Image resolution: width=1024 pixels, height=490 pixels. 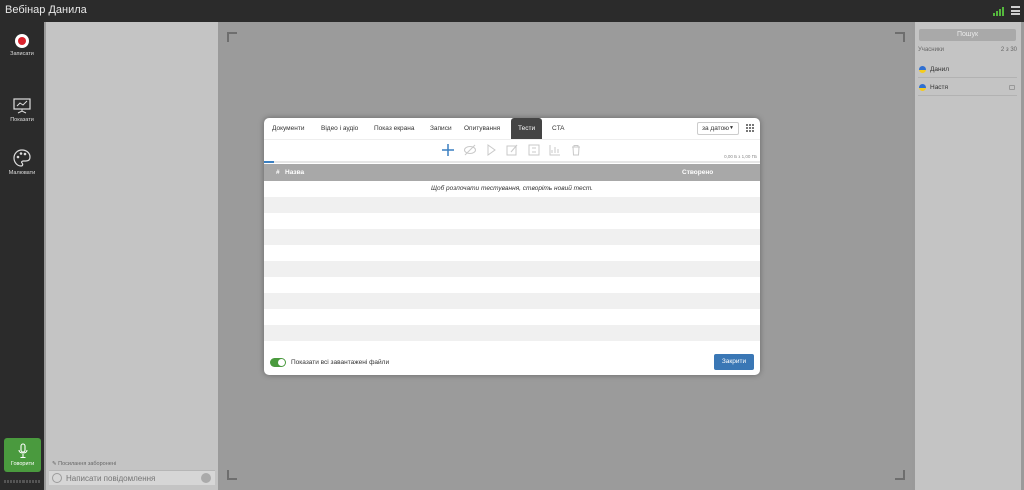 What do you see at coordinates (340, 362) in the screenshot?
I see `show-all-files-label: Показати всі завантажені файли` at bounding box center [340, 362].